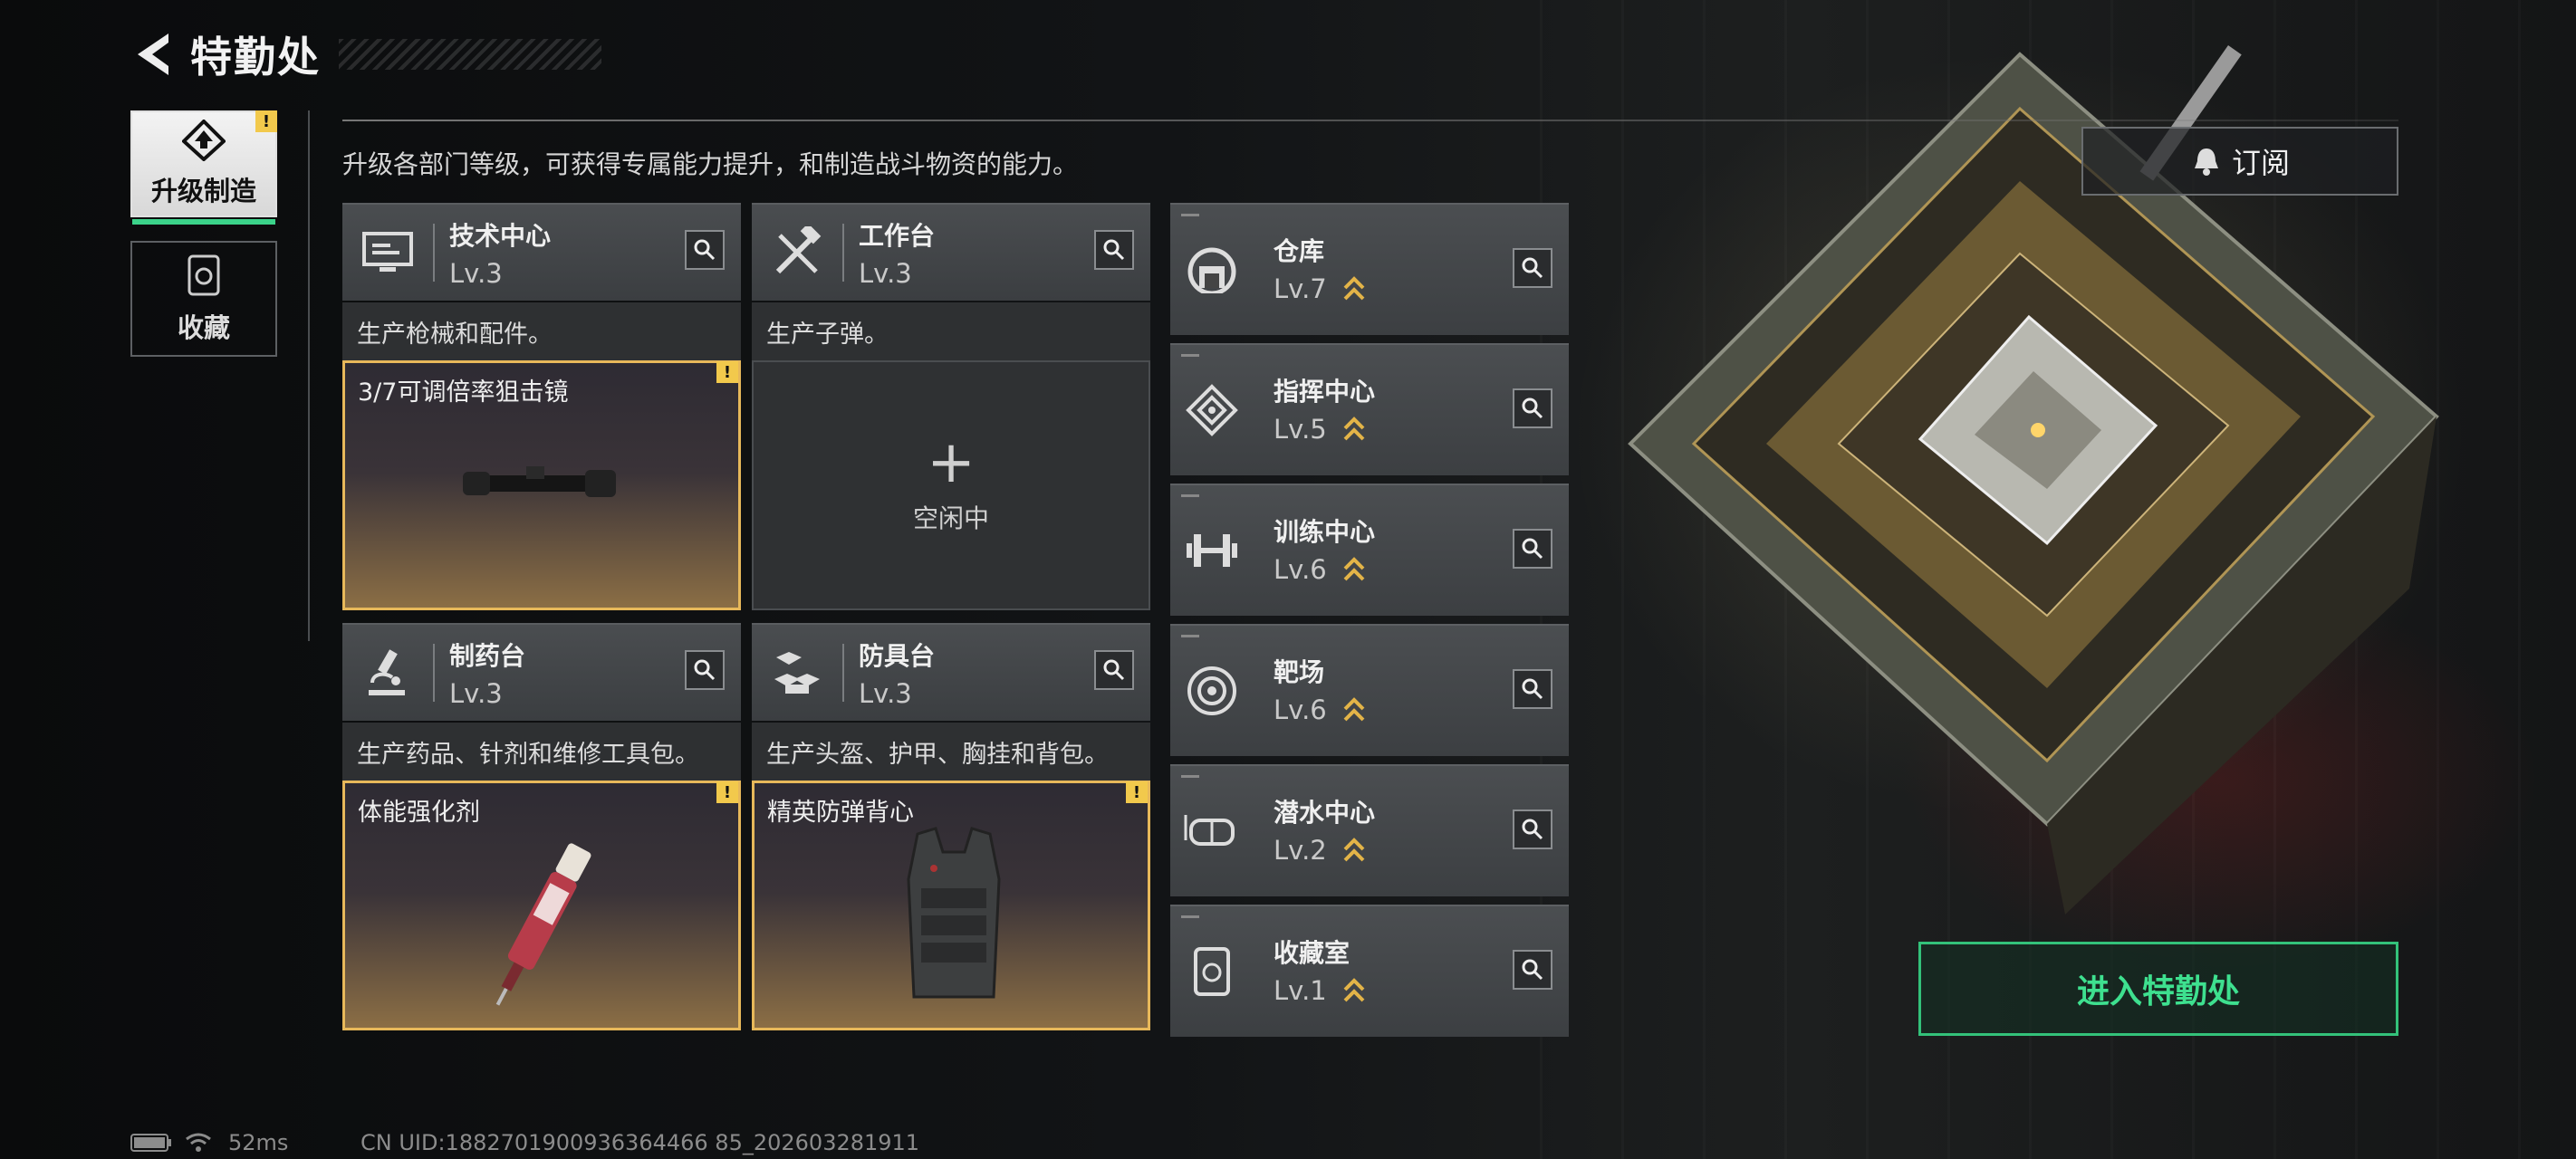  What do you see at coordinates (255, 57) in the screenshot?
I see `page-title: 特勤处` at bounding box center [255, 57].